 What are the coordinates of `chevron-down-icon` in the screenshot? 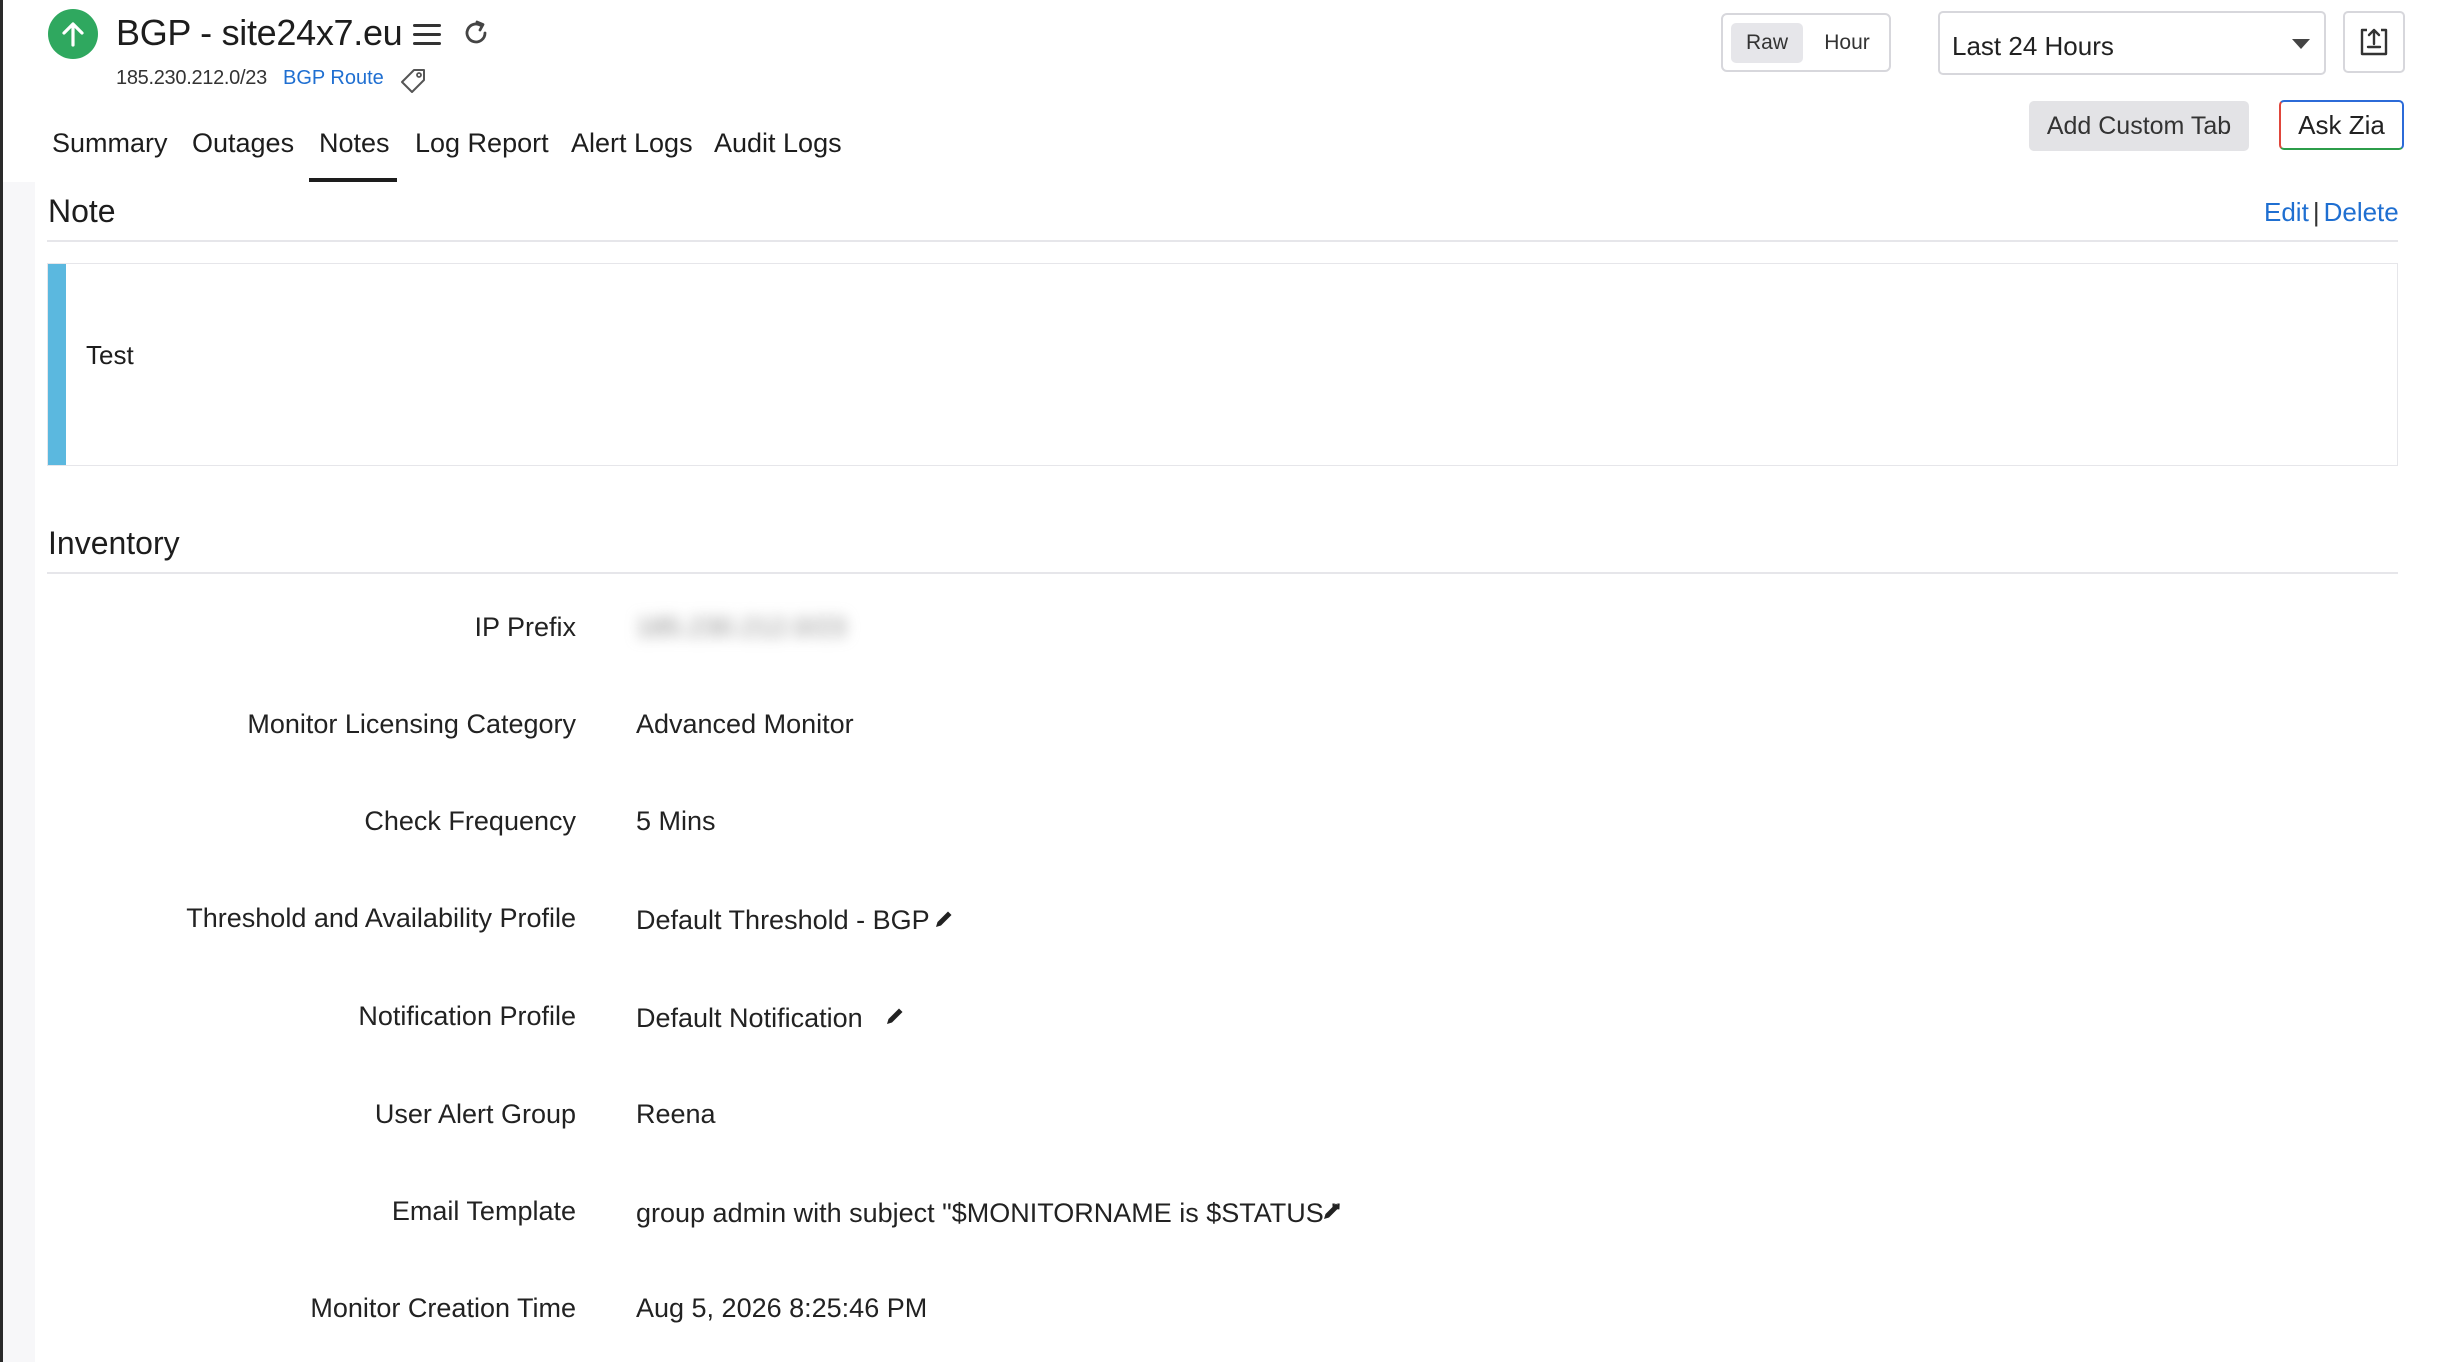 It's located at (2301, 44).